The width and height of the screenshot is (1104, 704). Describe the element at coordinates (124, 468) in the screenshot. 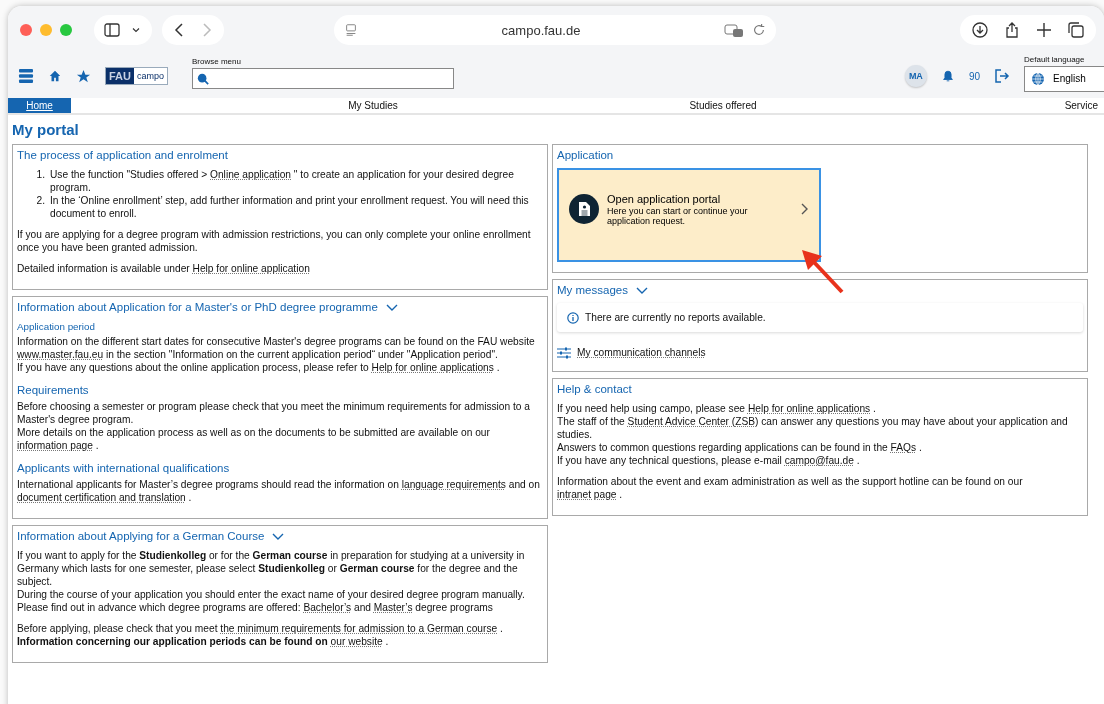

I see `section-heading: Applicants with international qualifications` at that location.